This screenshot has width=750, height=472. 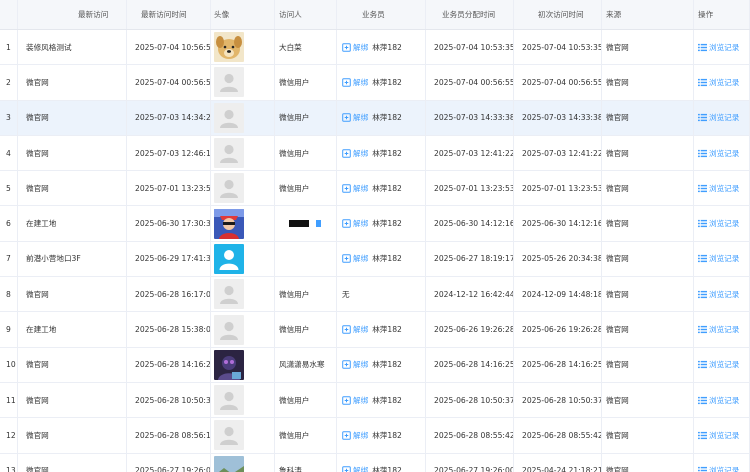 What do you see at coordinates (558, 435) in the screenshot?
I see `first-visit-time-cell: 2025-06-28 08:55:42` at bounding box center [558, 435].